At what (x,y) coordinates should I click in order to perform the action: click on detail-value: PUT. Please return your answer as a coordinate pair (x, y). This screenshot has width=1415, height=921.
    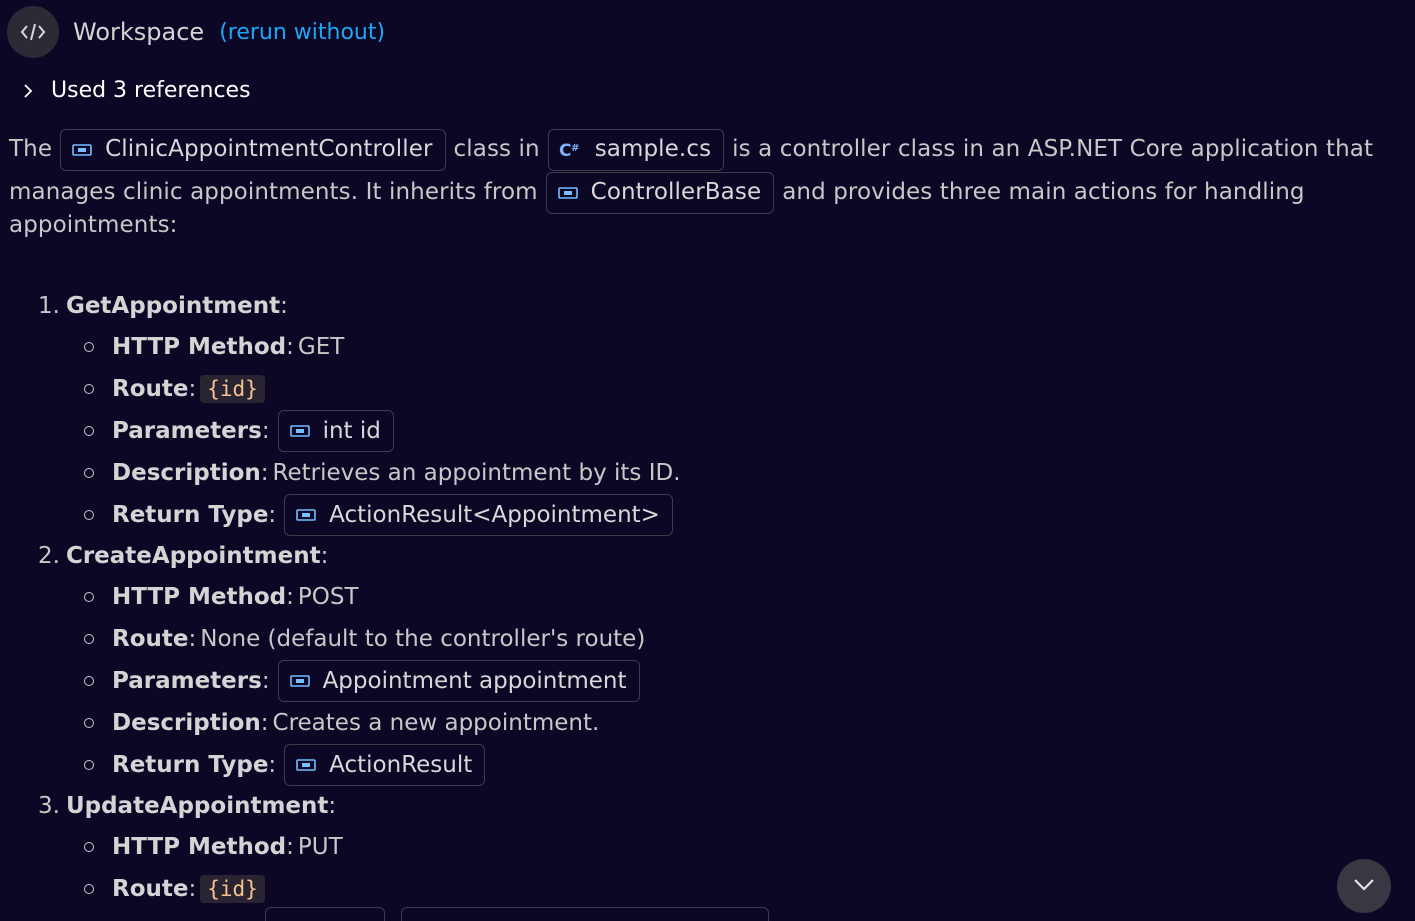
    Looking at the image, I should click on (320, 847).